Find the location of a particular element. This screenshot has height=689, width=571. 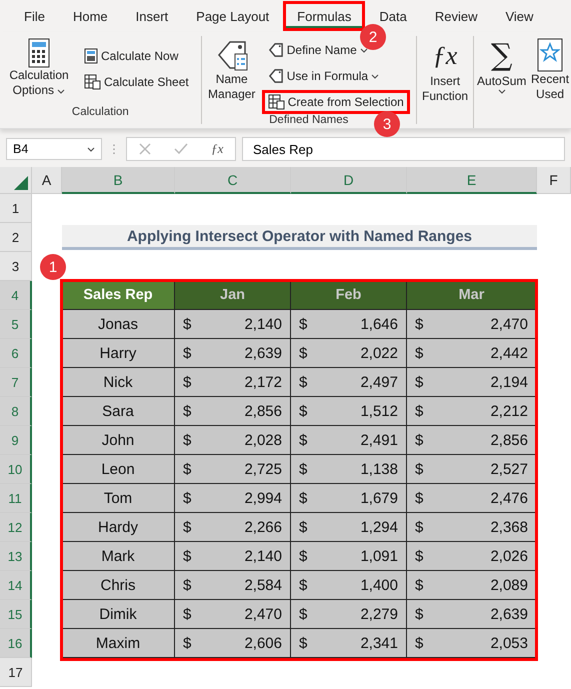

row-header: 3 is located at coordinates (16, 266).